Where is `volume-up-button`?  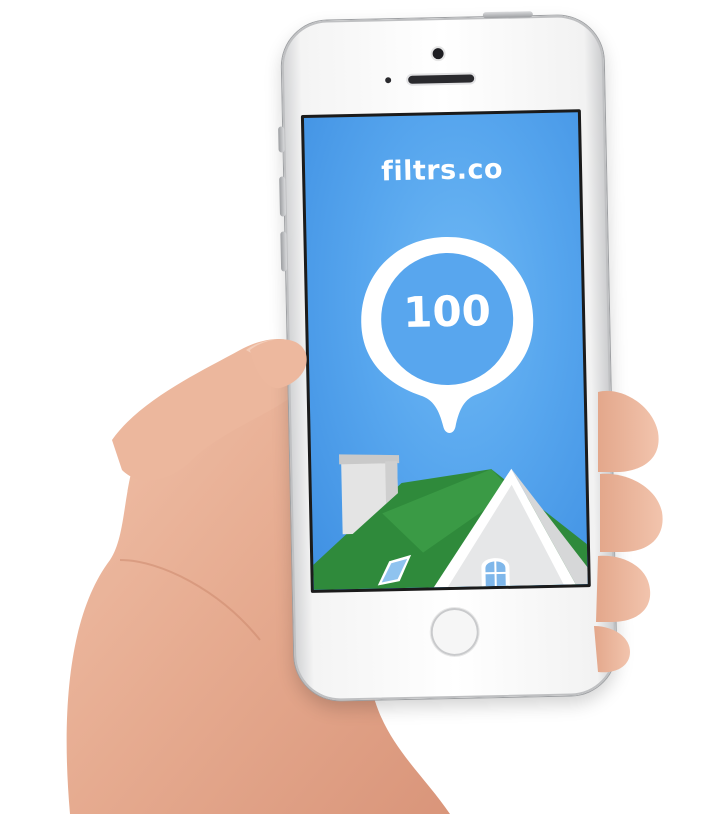 volume-up-button is located at coordinates (282, 196).